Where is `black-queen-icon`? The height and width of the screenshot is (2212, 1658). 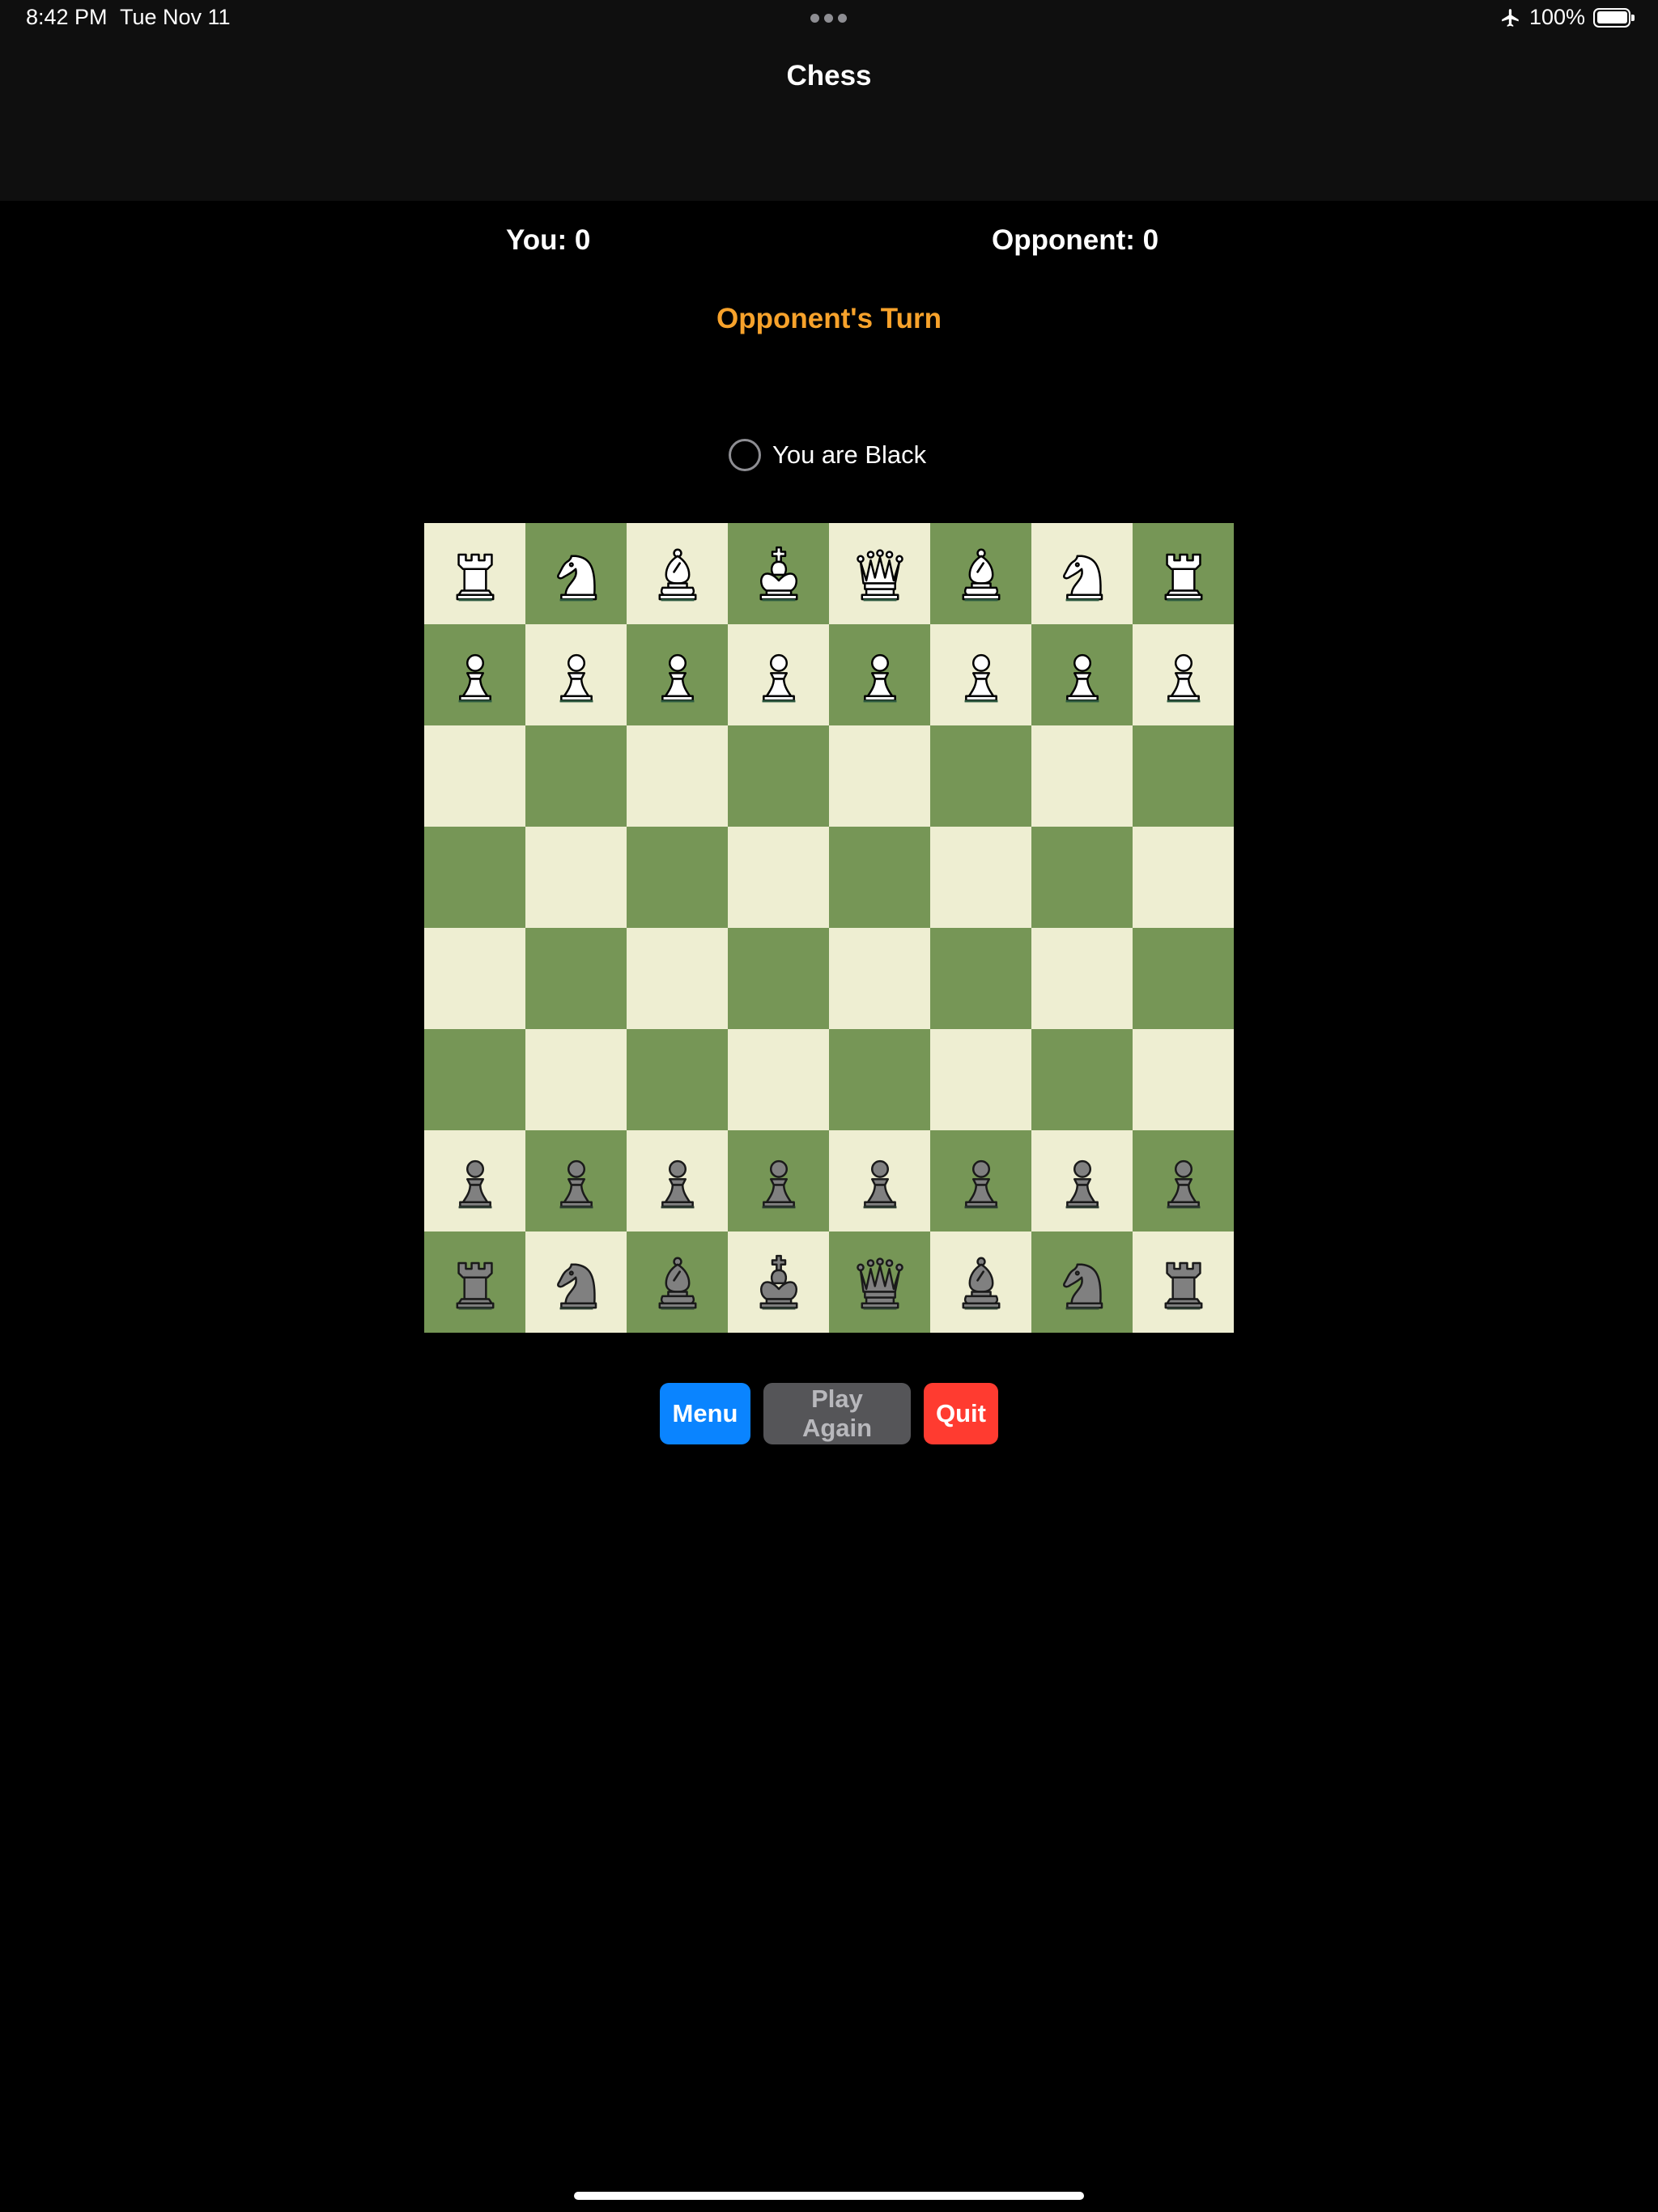 black-queen-icon is located at coordinates (880, 1282).